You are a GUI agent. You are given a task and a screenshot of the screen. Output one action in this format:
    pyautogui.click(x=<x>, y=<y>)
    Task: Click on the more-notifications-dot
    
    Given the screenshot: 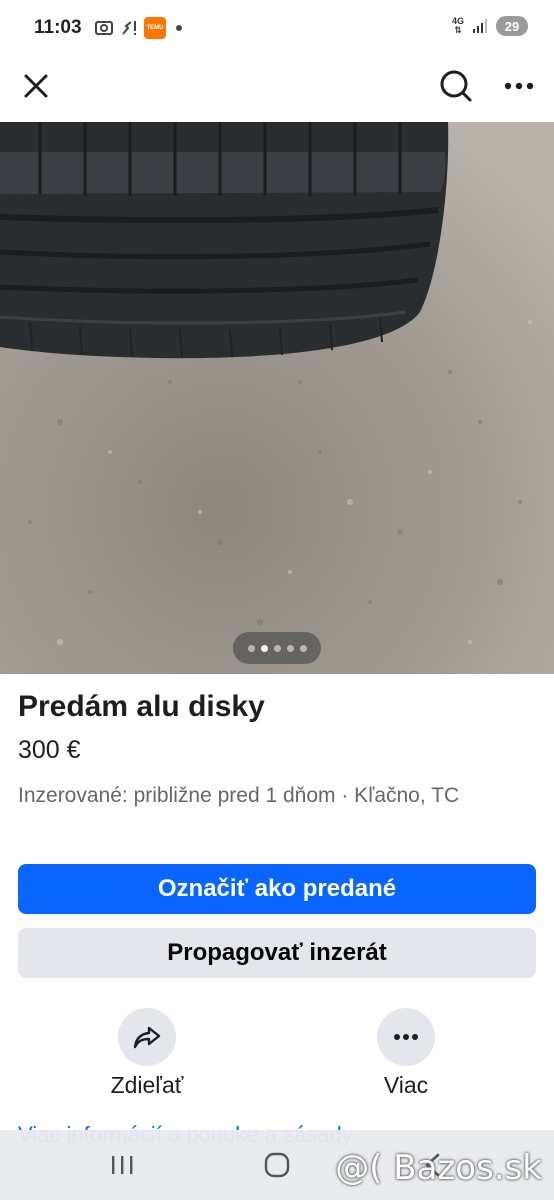 What is the action you would take?
    pyautogui.click(x=179, y=28)
    